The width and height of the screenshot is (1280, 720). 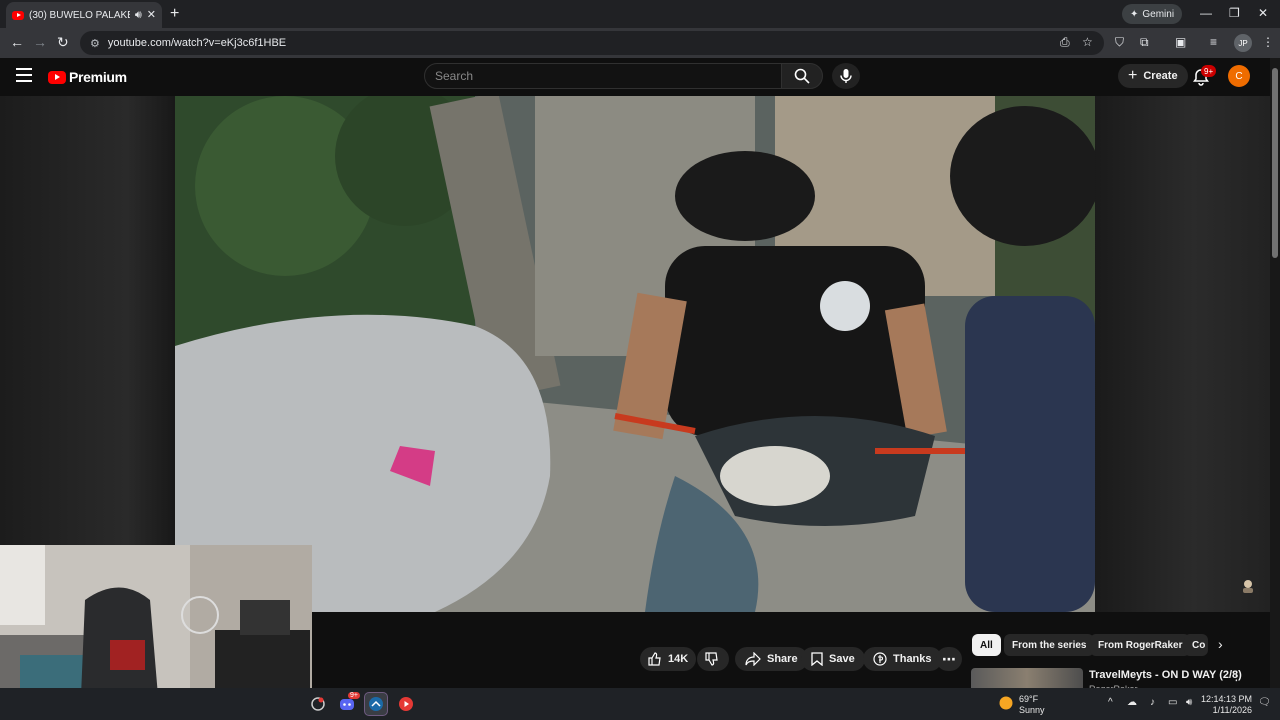 What do you see at coordinates (1264, 702) in the screenshot?
I see `notification-center-icon: 🗨︎` at bounding box center [1264, 702].